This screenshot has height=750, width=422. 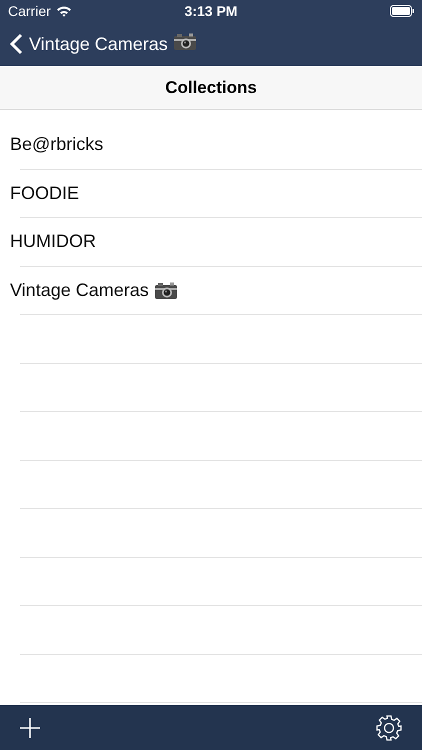 I want to click on wifi-icon, so click(x=64, y=11).